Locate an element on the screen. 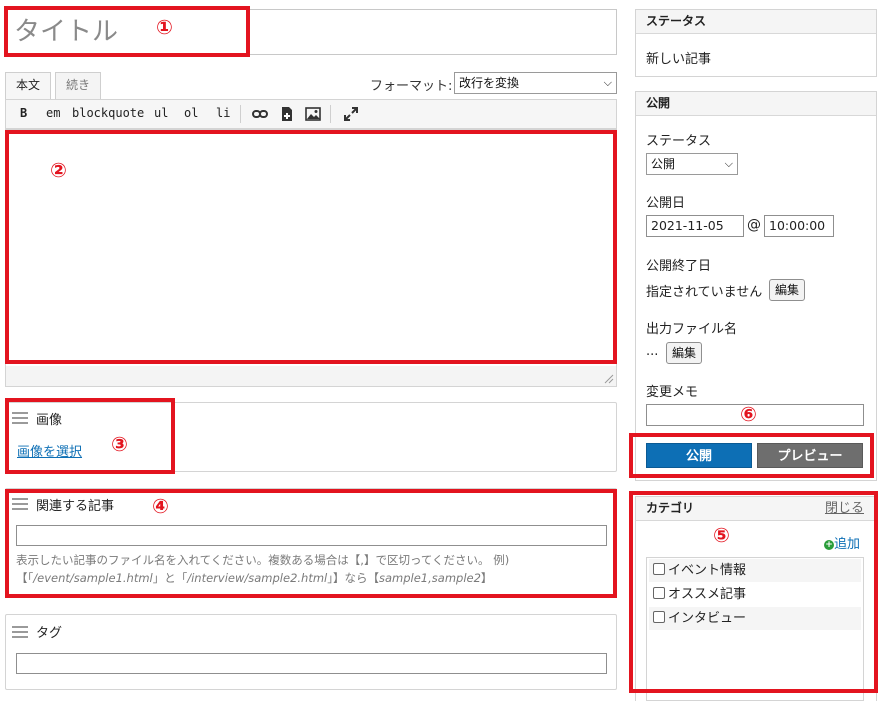 The image size is (883, 701). end-date-edit-button: 編集 is located at coordinates (787, 290).